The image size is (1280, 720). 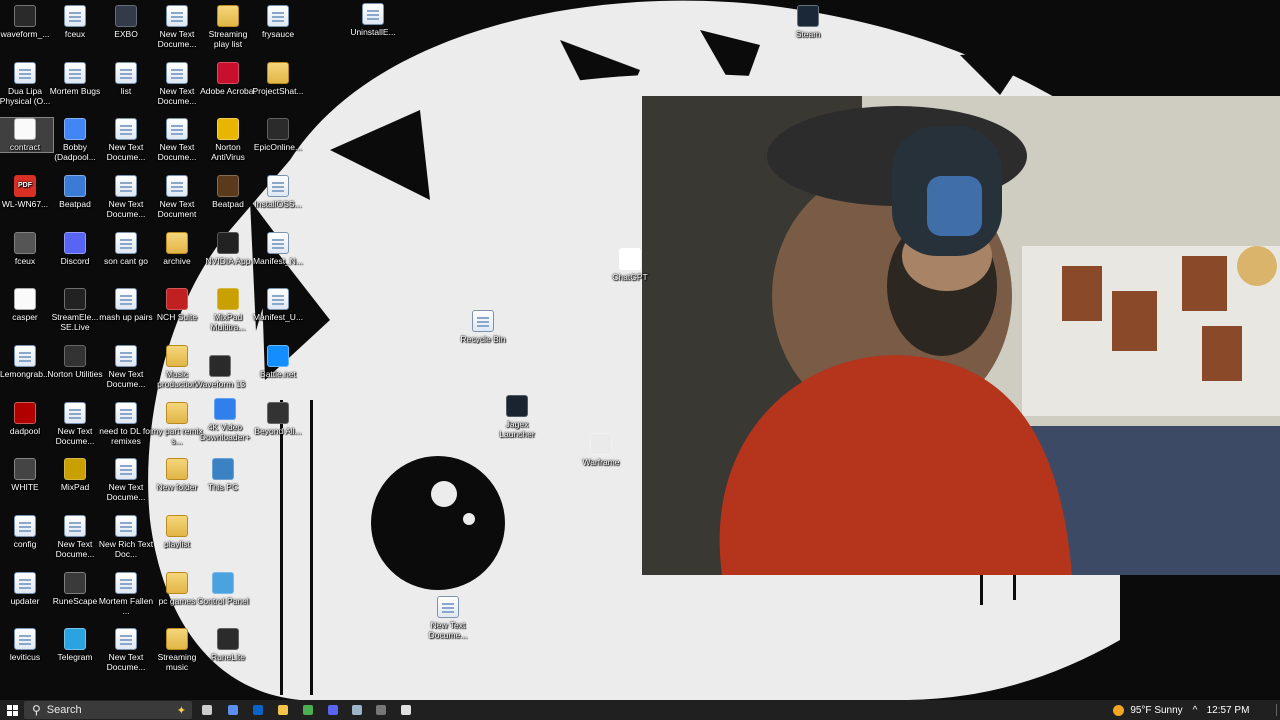 What do you see at coordinates (26, 645) in the screenshot?
I see `desktop-icon: leviticus` at bounding box center [26, 645].